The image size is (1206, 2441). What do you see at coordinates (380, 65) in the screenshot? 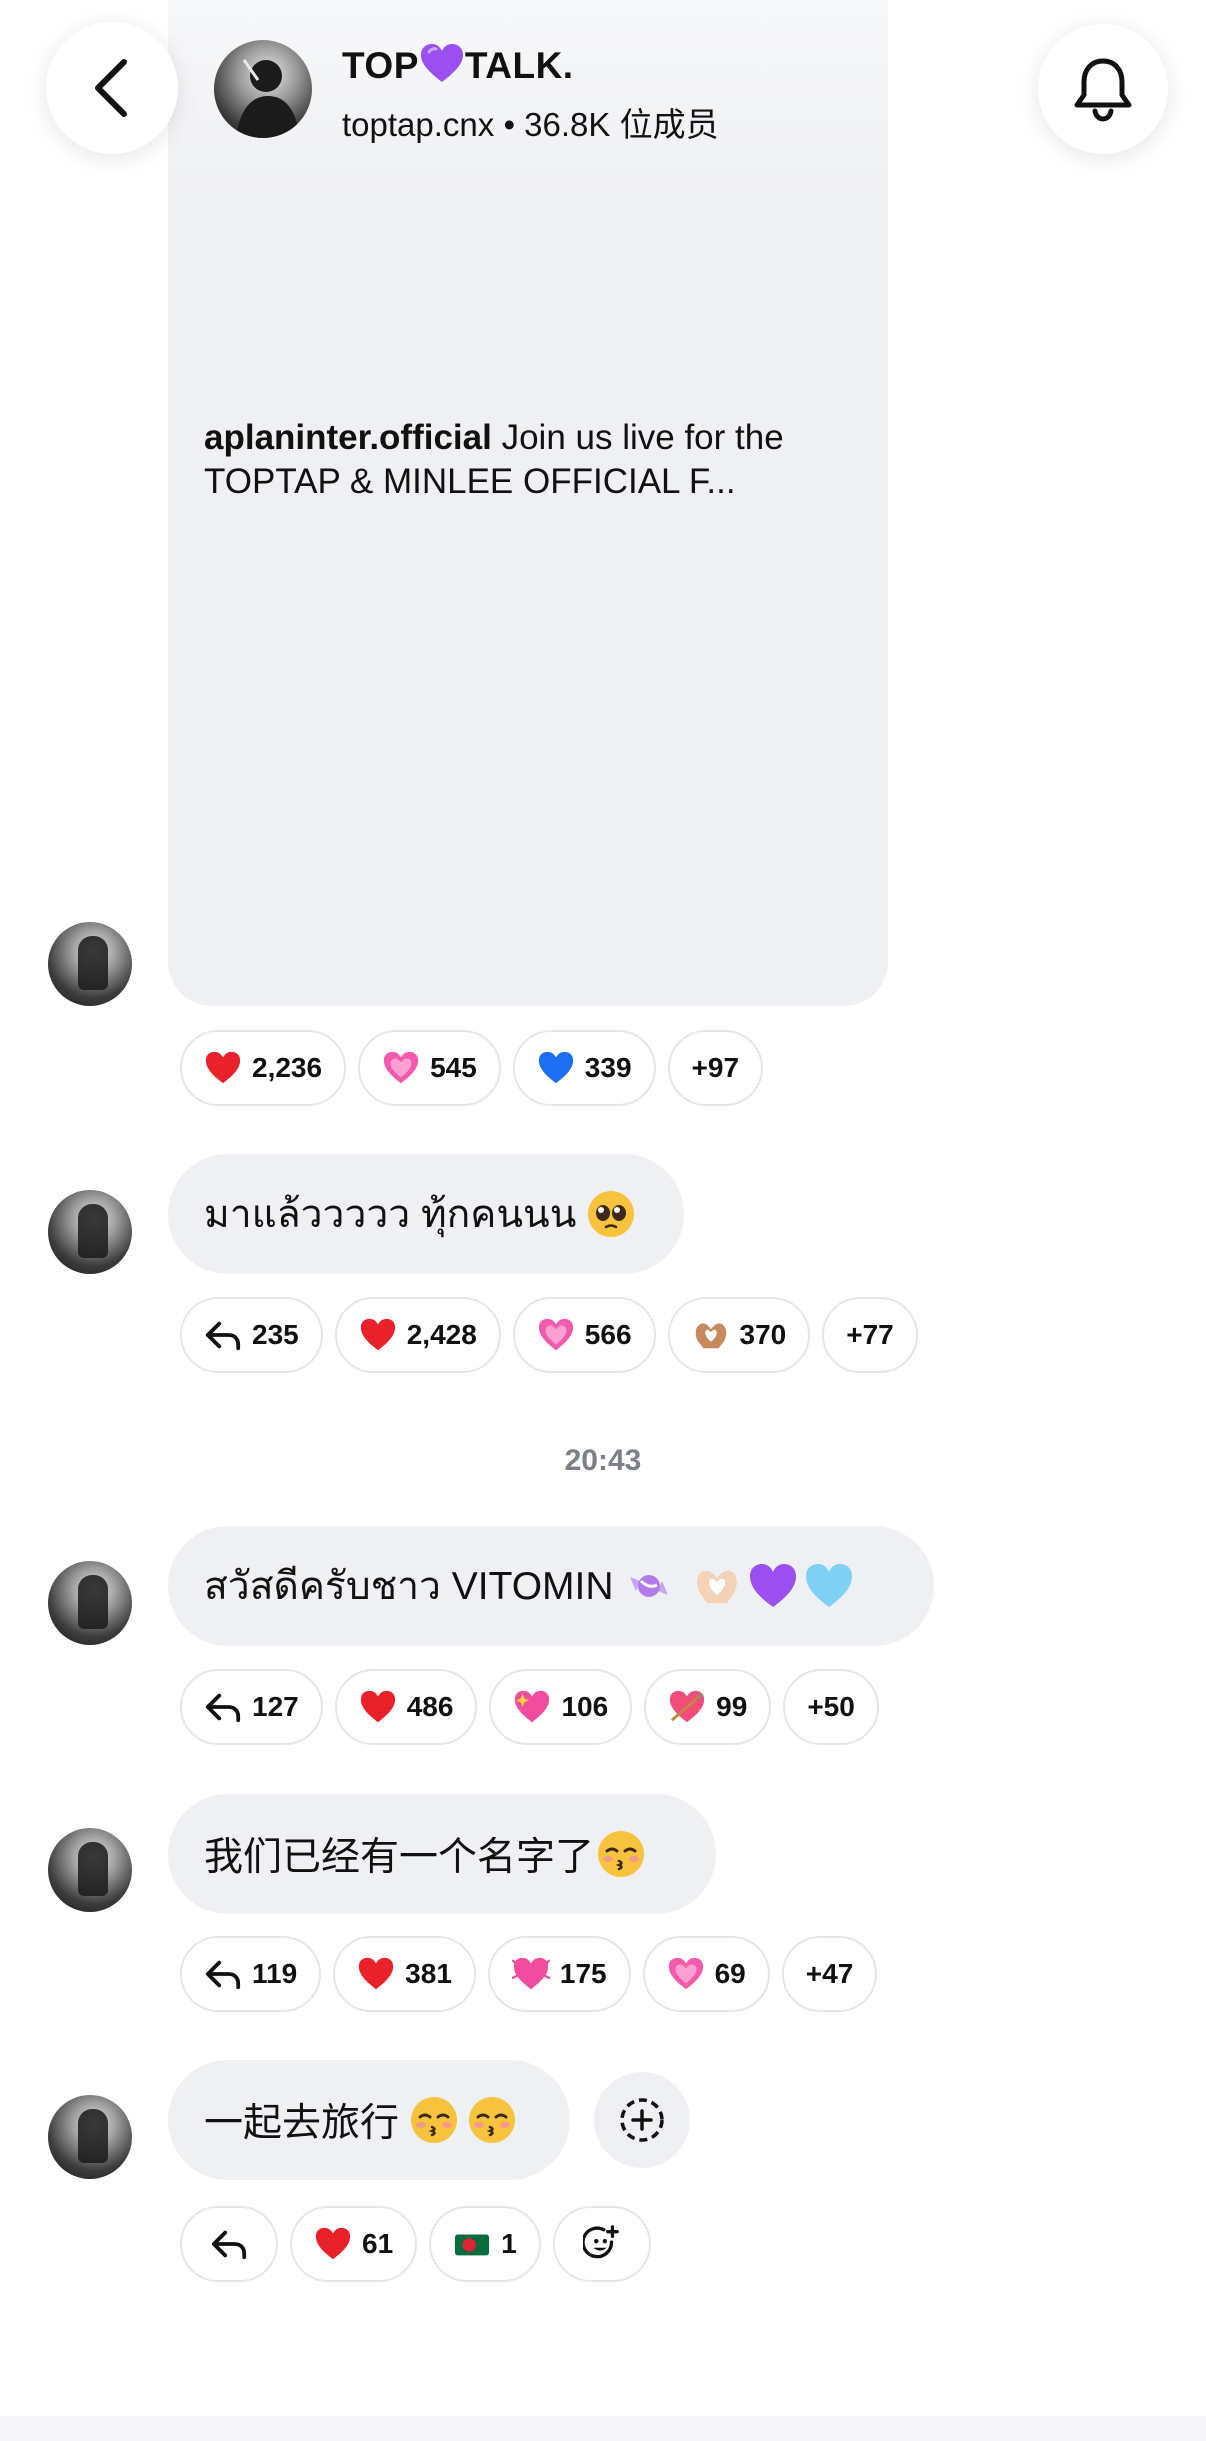
I see `channel-title-left: TOP` at bounding box center [380, 65].